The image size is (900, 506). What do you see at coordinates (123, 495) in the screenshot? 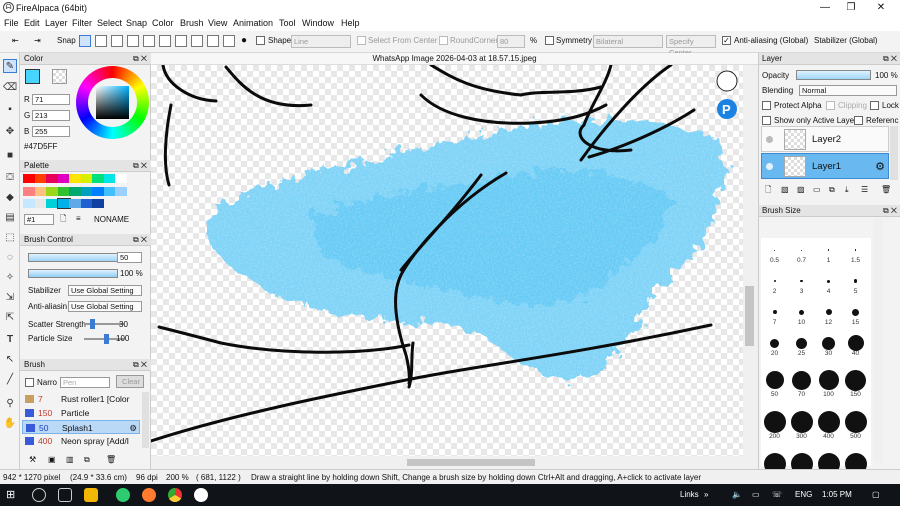
I see `whatsapp-icon` at bounding box center [123, 495].